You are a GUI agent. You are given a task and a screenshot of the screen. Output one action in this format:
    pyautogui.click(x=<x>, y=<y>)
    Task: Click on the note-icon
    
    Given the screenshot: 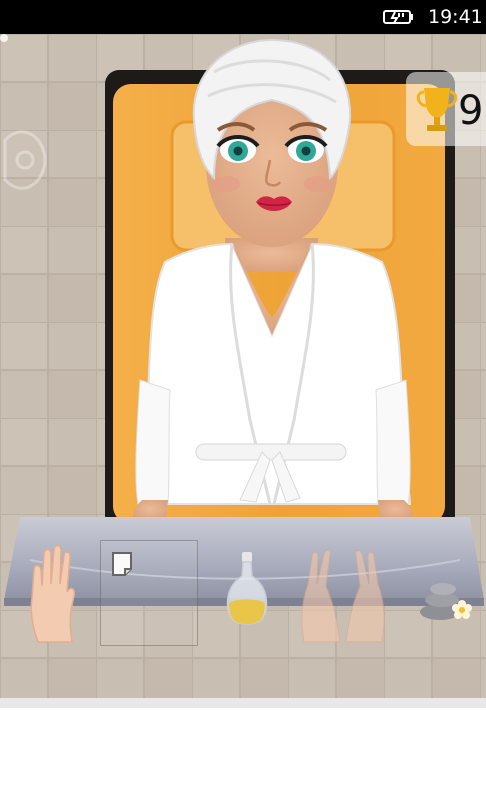 What is the action you would take?
    pyautogui.click(x=122, y=564)
    